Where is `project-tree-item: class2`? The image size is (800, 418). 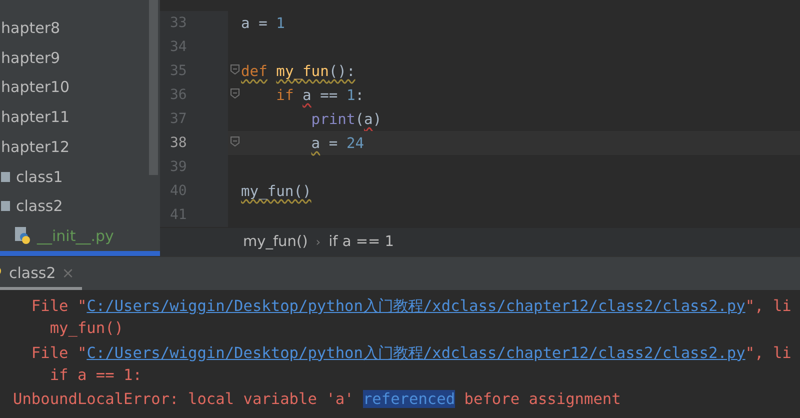 project-tree-item: class2 is located at coordinates (80, 207).